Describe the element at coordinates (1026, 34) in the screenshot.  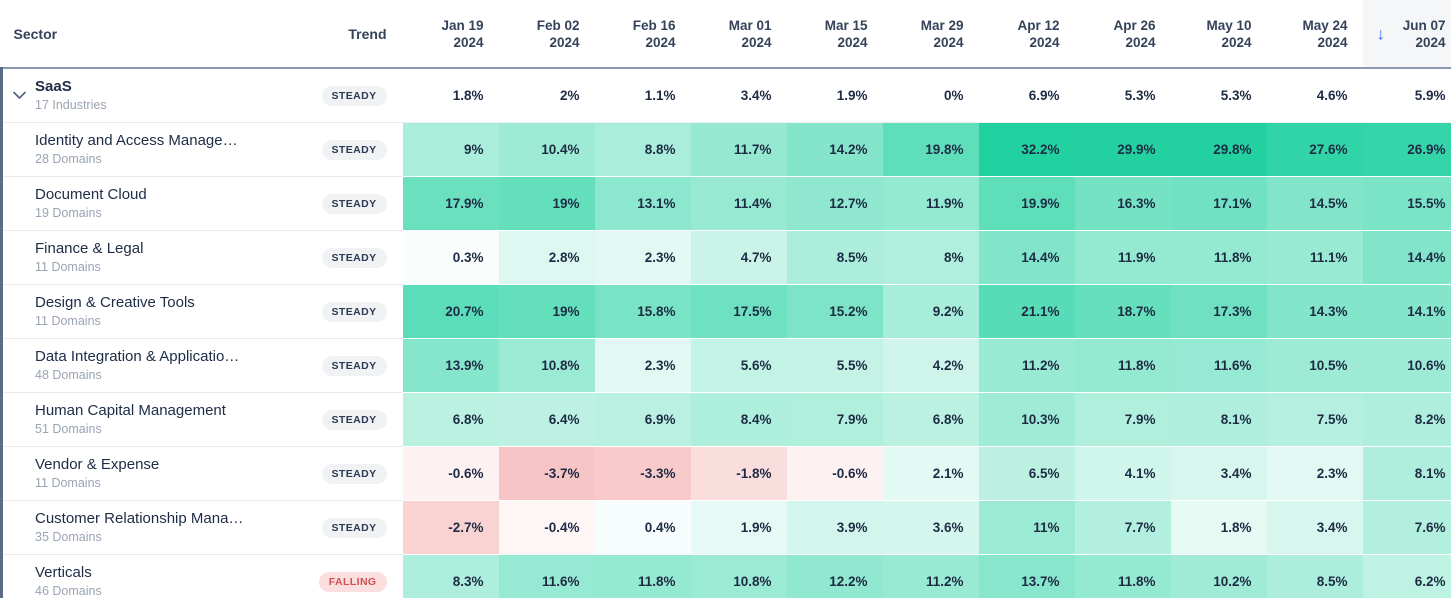
I see `column-header-date-6: Apr 12 2024` at that location.